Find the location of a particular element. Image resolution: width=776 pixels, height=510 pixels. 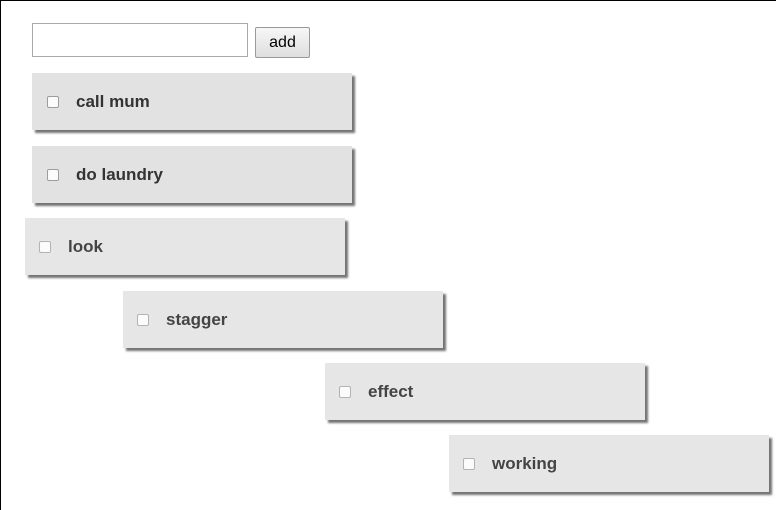

todo-label: effect is located at coordinates (391, 391).